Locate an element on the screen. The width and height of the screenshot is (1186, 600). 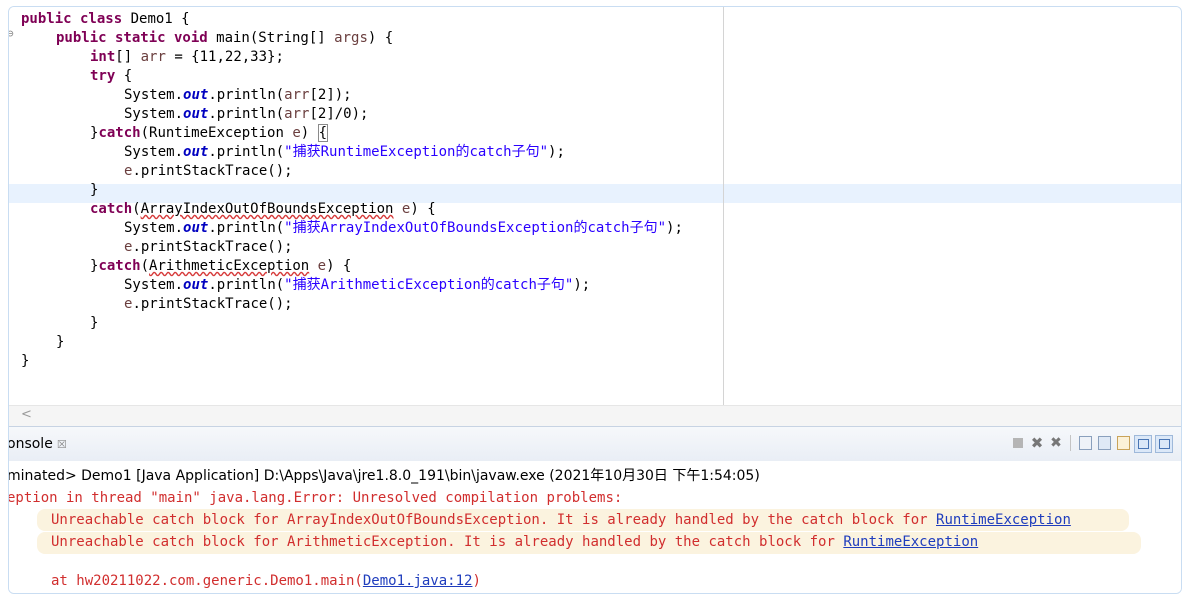
remove-launch-icon: ✖ is located at coordinates (1037, 443).